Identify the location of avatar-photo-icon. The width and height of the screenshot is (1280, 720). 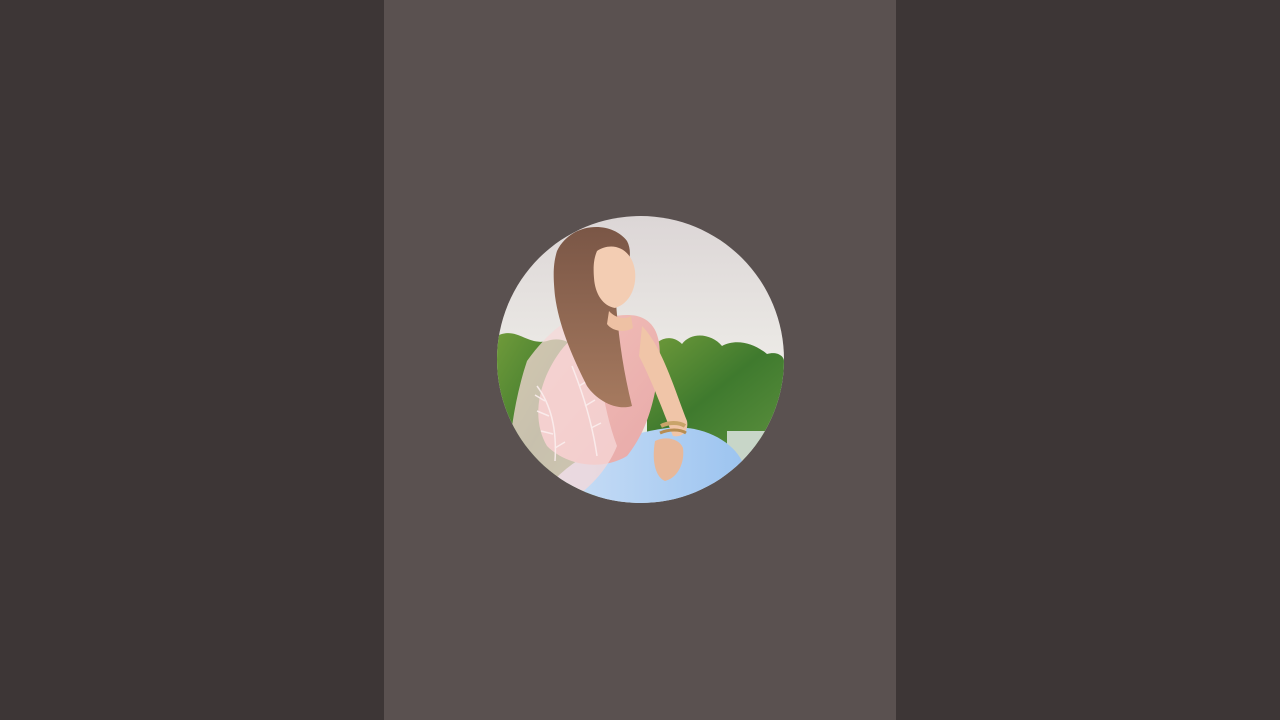
(640, 359).